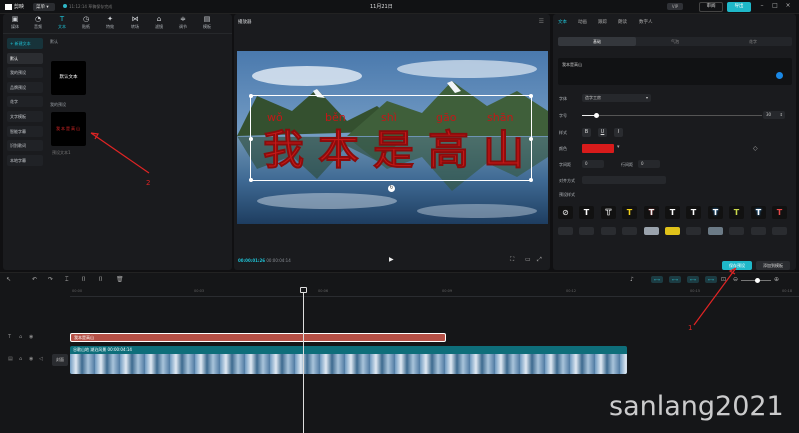 This screenshot has width=799, height=433. Describe the element at coordinates (690, 328) in the screenshot. I see `annotation-number: 1` at that location.